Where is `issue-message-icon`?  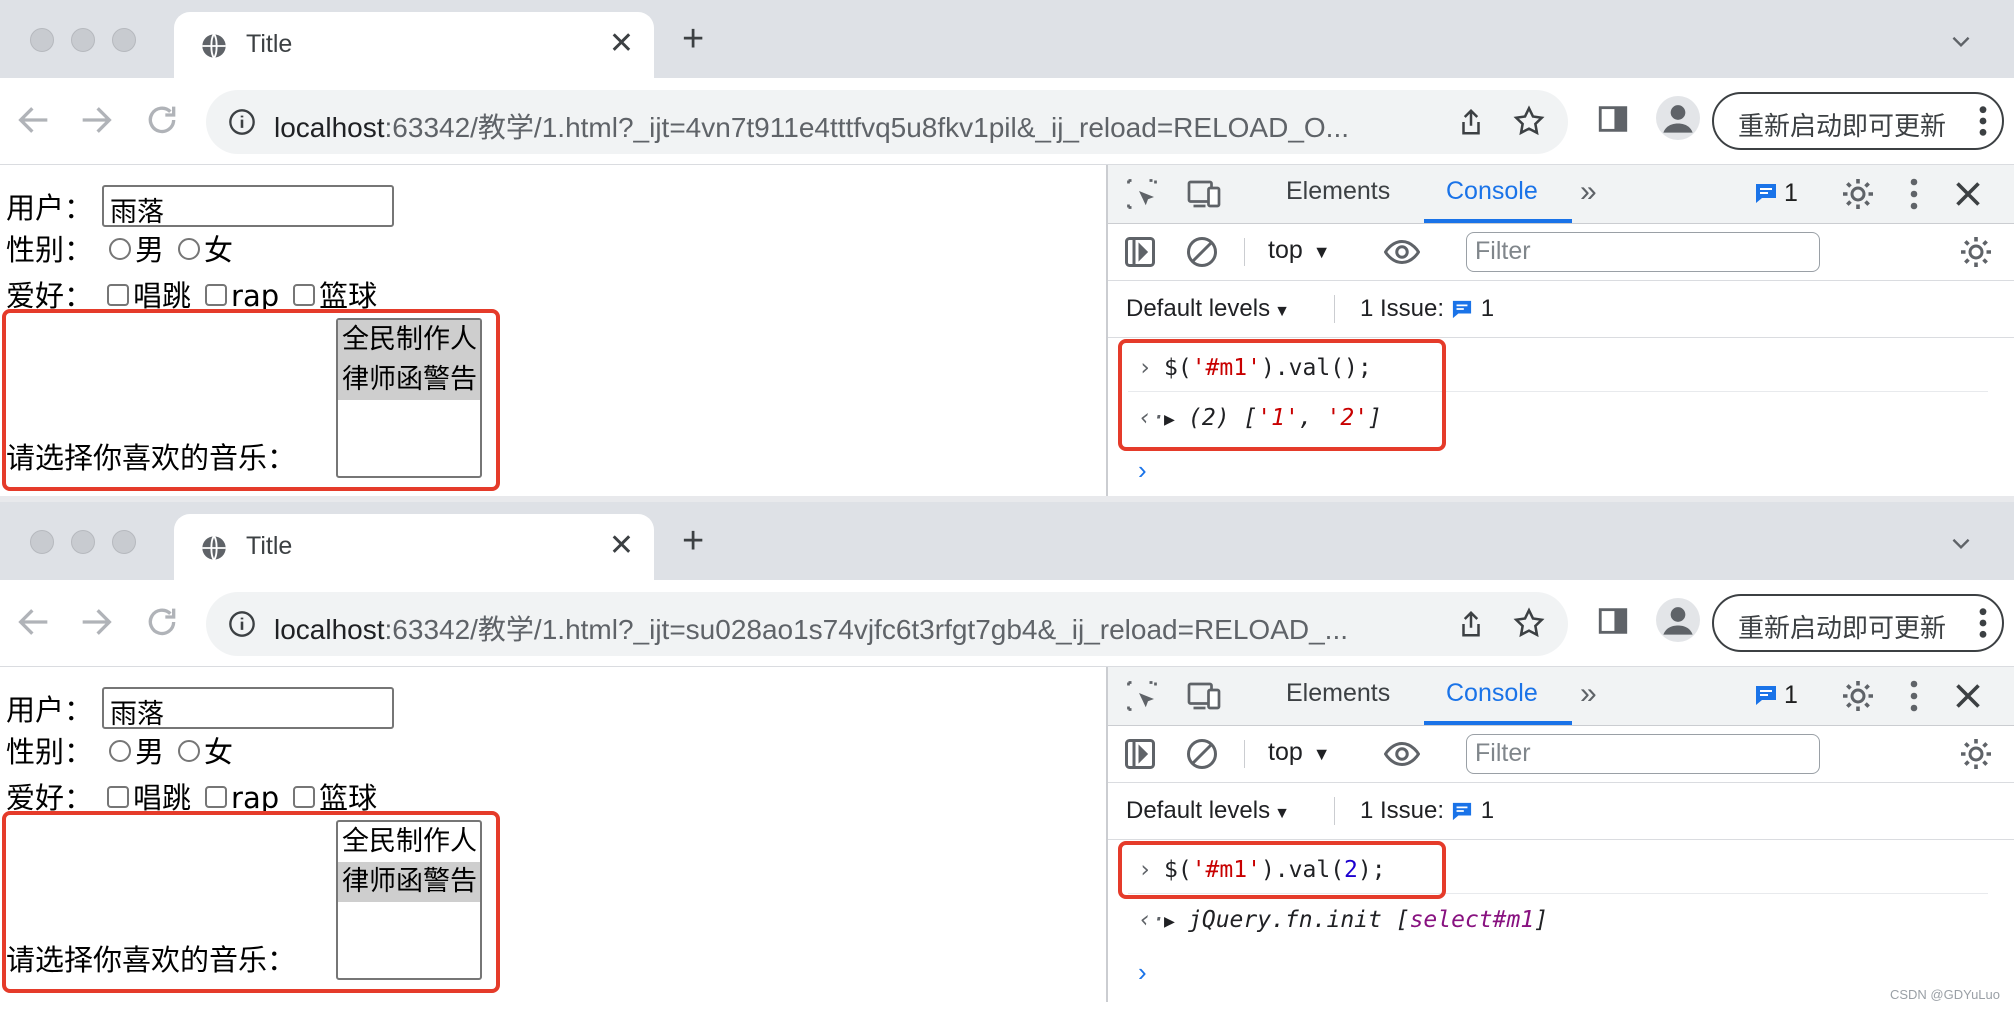
issue-message-icon is located at coordinates (1461, 309).